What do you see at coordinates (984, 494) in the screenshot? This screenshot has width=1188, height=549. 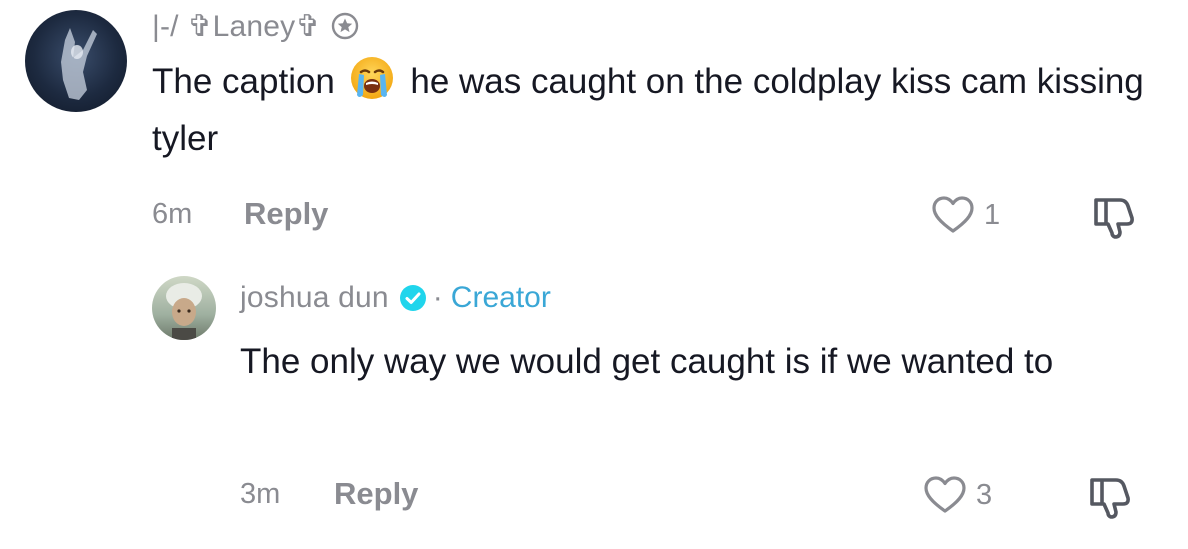 I see `reply-like-count: 3` at bounding box center [984, 494].